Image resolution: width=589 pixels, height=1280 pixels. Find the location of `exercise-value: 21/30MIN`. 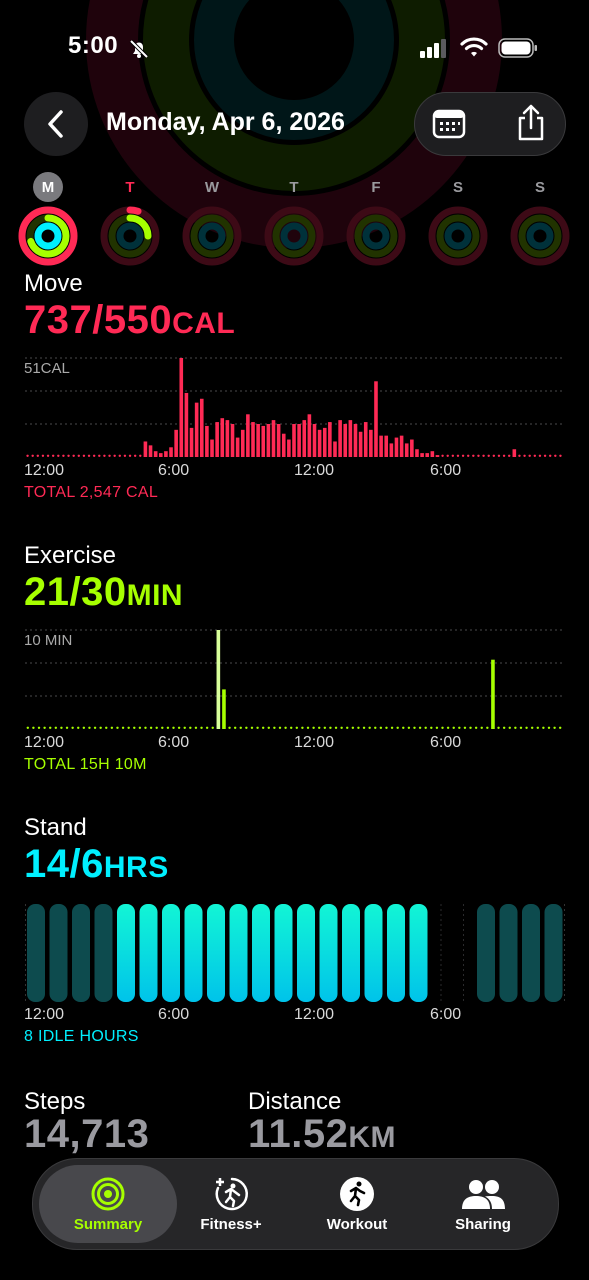

exercise-value: 21/30MIN is located at coordinates (103, 592).